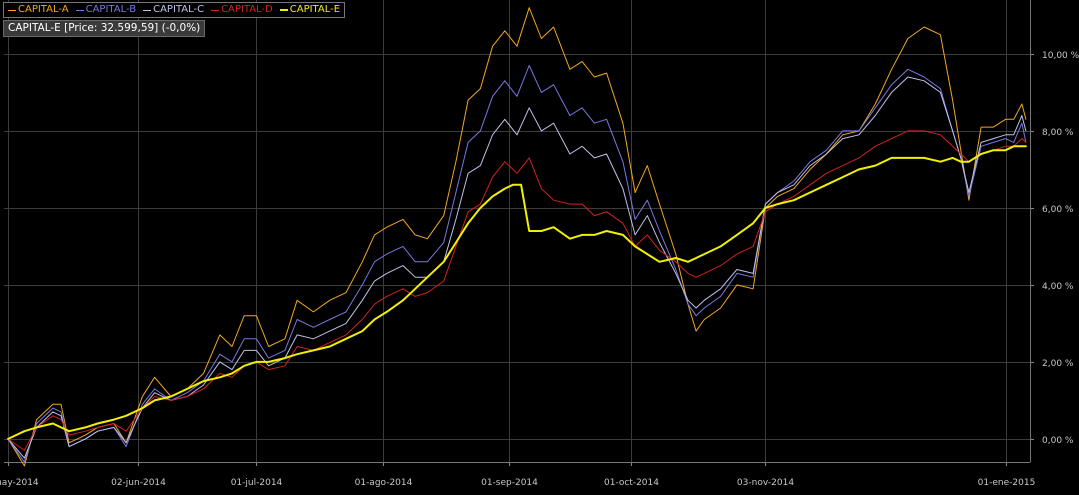 This screenshot has height=495, width=1079. I want to click on legend-label: CAPITAL-B, so click(111, 9).